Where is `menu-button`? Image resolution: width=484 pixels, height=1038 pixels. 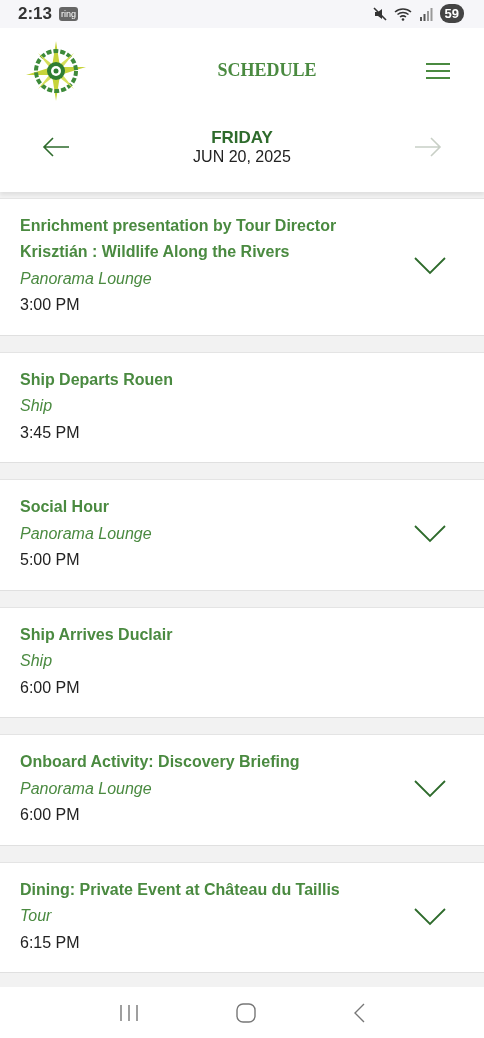 menu-button is located at coordinates (438, 70).